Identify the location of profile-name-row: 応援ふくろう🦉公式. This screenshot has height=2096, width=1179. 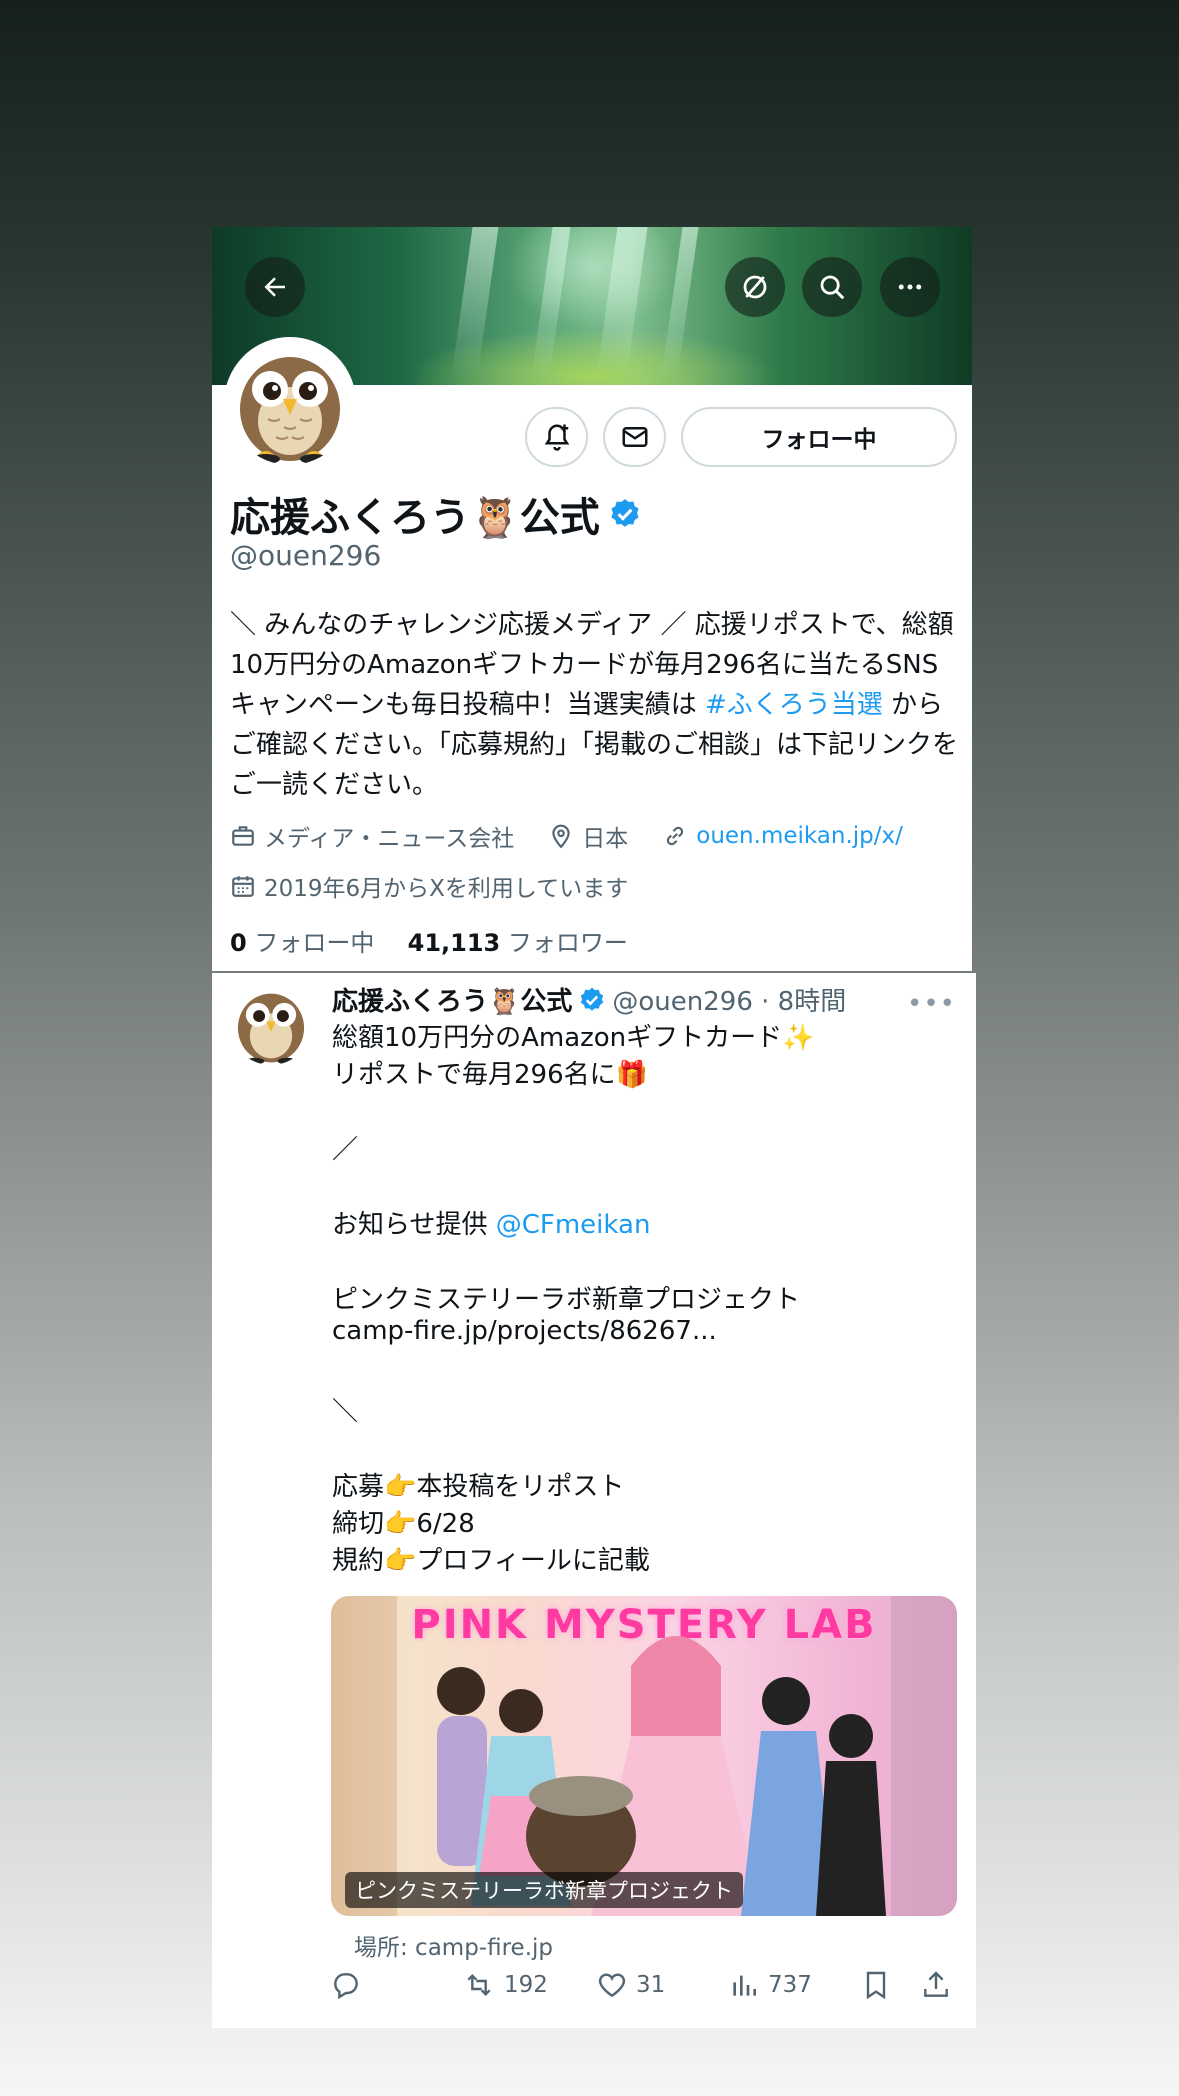
(436, 514).